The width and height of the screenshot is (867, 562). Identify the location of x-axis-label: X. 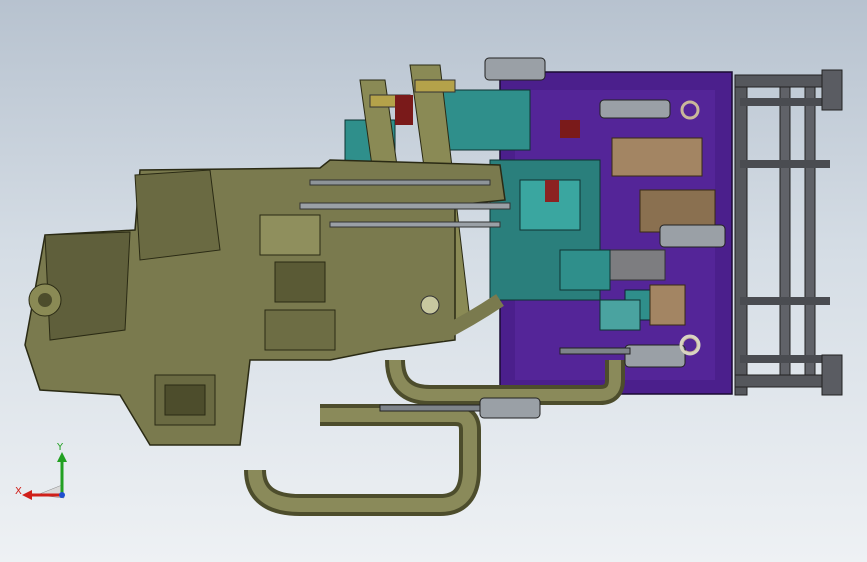
(18, 491).